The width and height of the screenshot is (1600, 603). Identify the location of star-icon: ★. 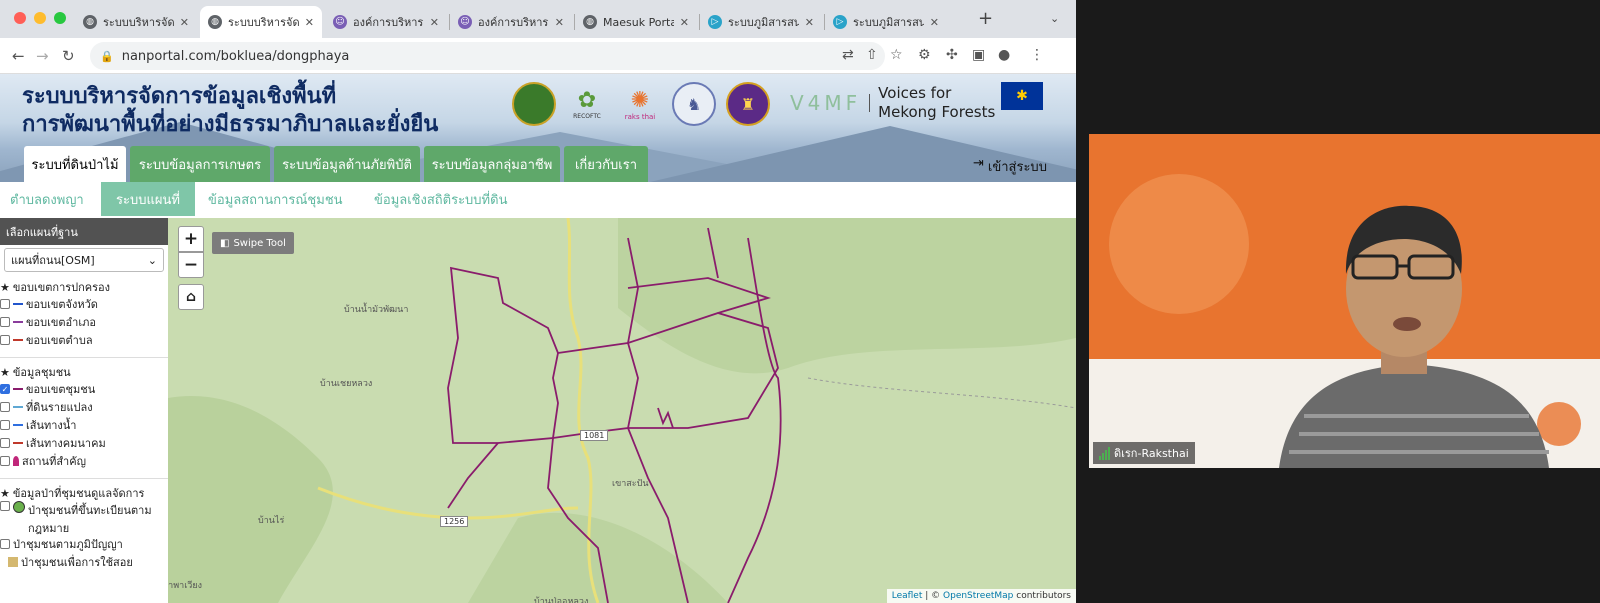
(5, 287).